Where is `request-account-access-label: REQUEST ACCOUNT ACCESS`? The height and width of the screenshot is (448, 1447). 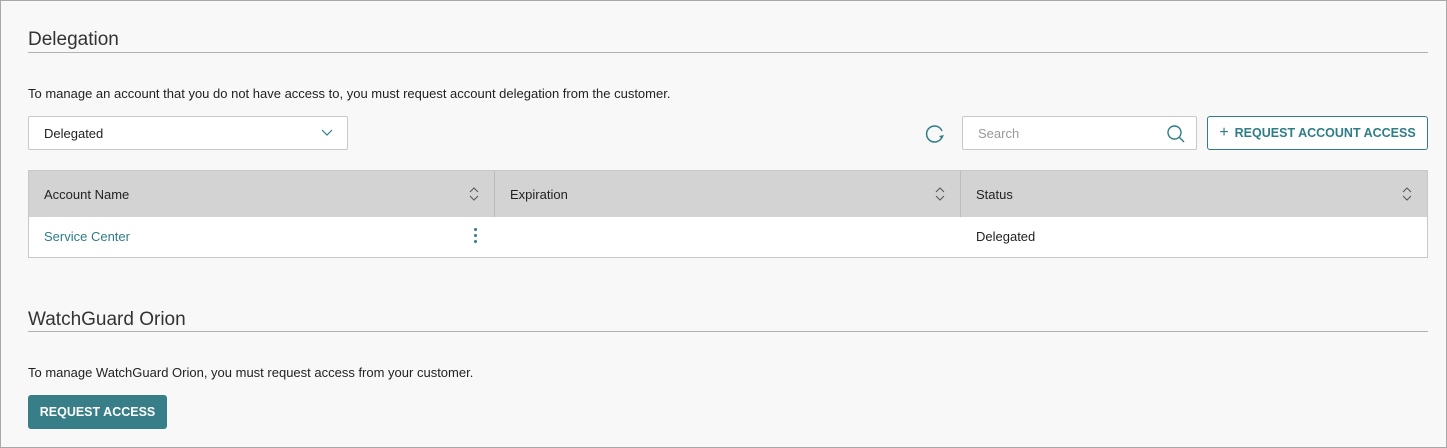
request-account-access-label: REQUEST ACCOUNT ACCESS is located at coordinates (1325, 133).